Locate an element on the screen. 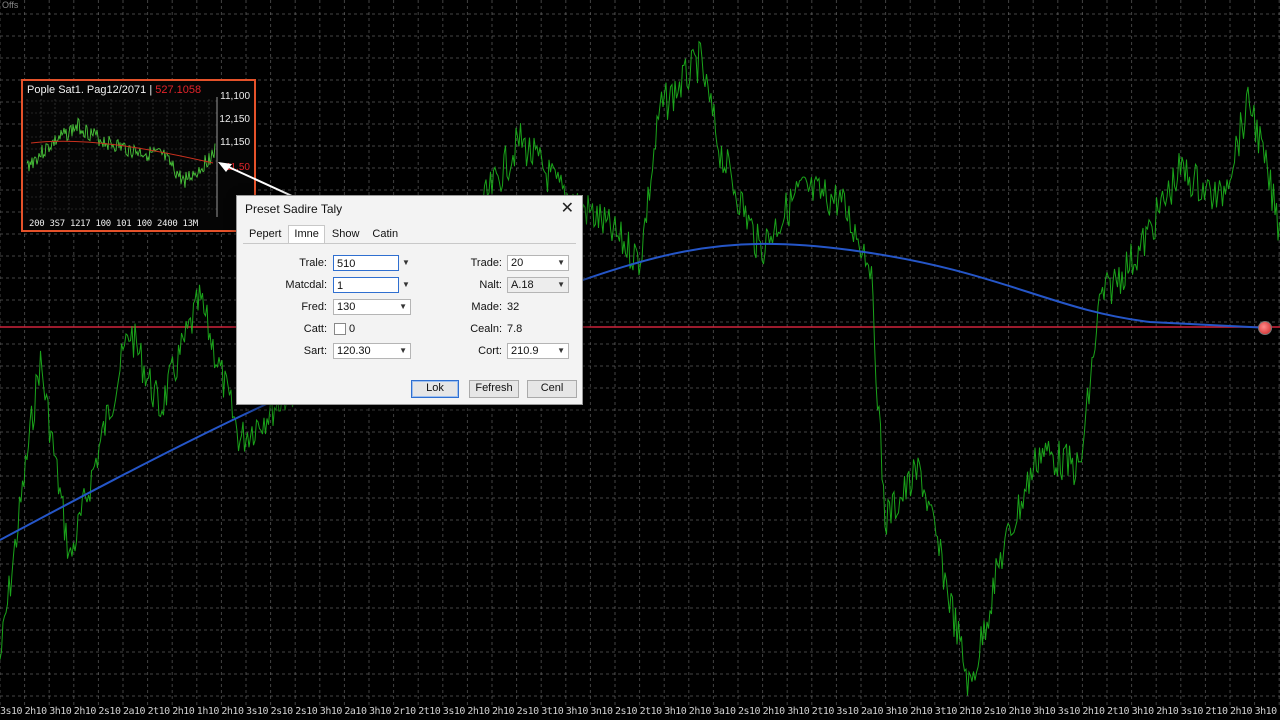 This screenshot has width=1280, height=720. nalt-value: A.18 is located at coordinates (522, 285).